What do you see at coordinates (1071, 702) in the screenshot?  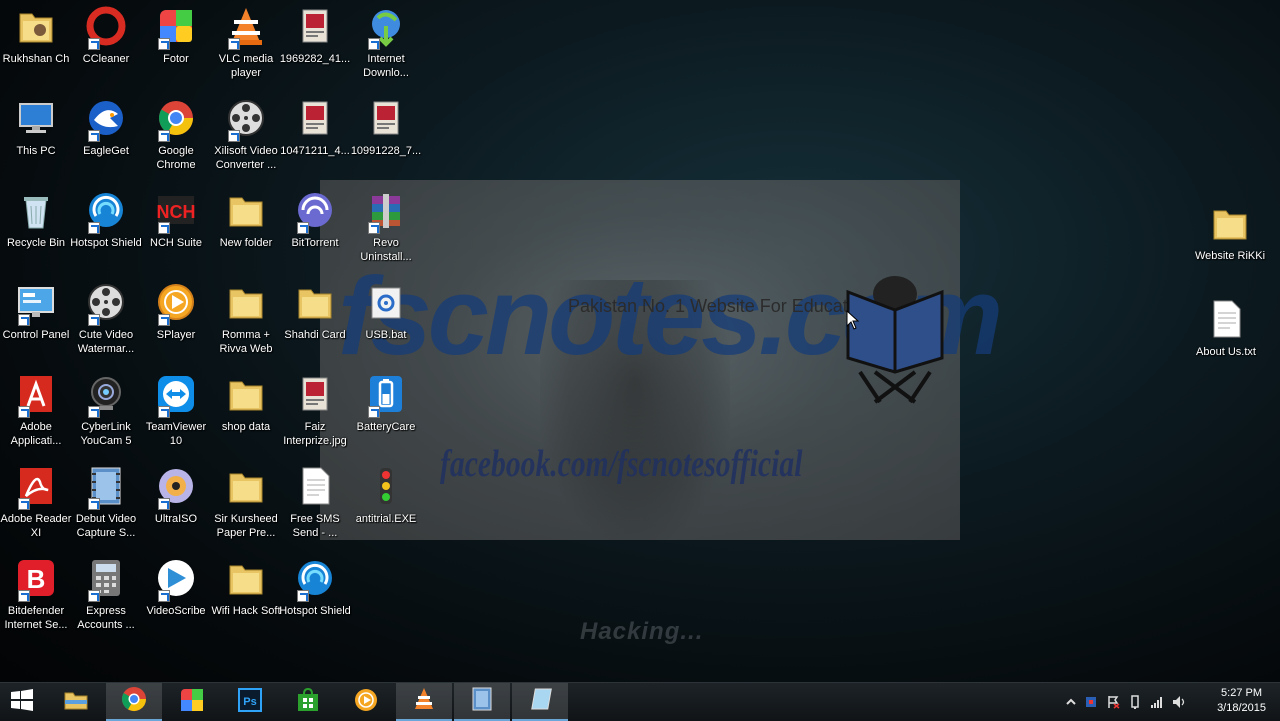 I see `show-hidden-icons-chevron-icon` at bounding box center [1071, 702].